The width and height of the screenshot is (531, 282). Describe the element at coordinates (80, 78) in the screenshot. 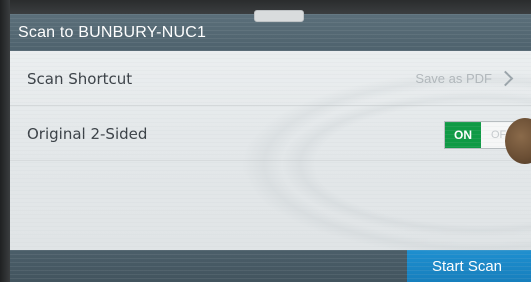

I see `scan-shortcut-label: Scan Shortcut` at that location.